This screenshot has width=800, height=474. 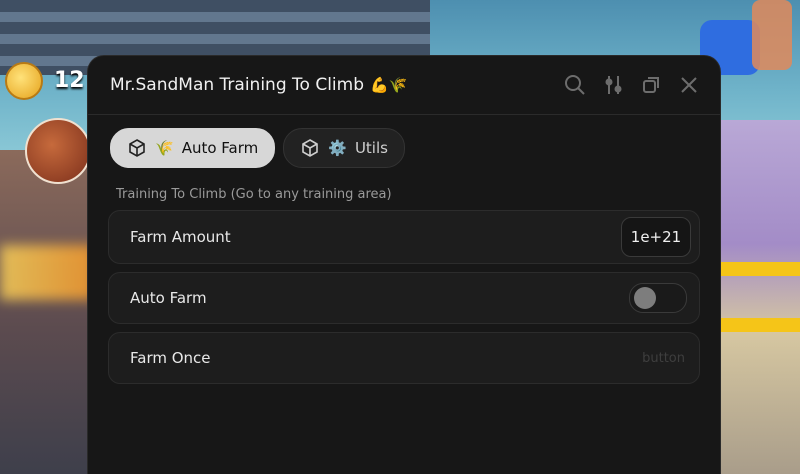 I want to click on tab-bar: 🌾 Auto Farm ⚙️ Utils, so click(x=404, y=141).